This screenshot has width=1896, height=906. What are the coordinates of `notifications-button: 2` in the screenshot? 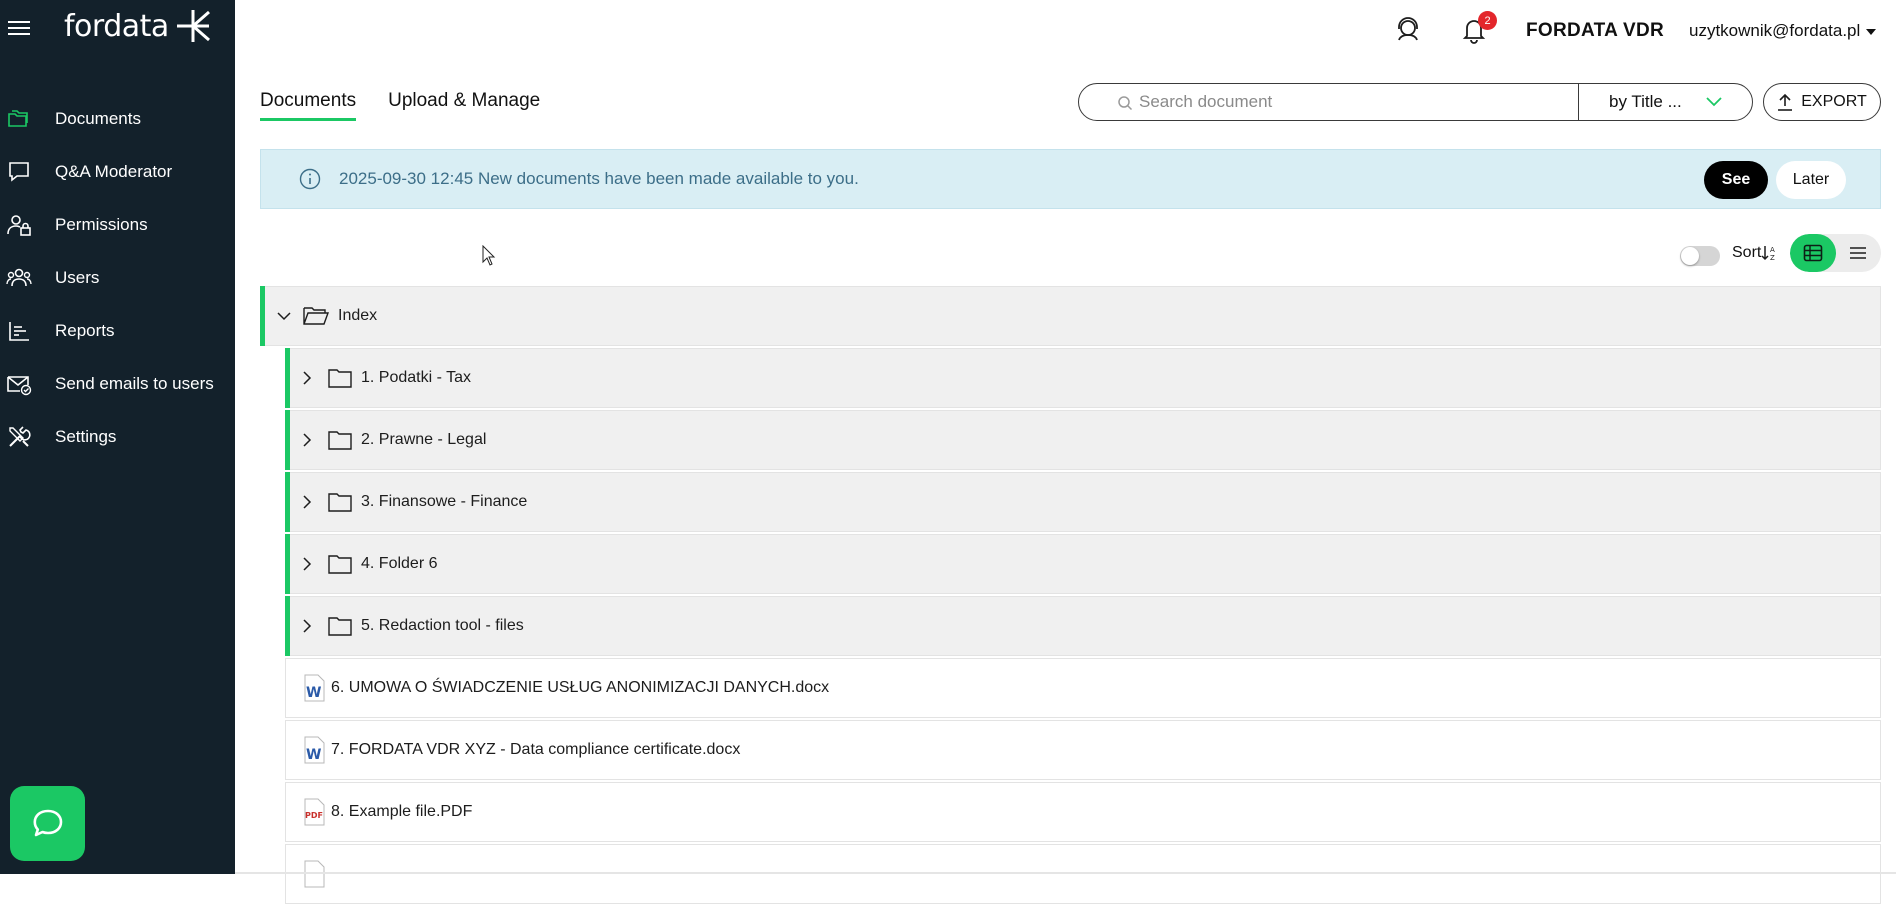 It's located at (1479, 30).